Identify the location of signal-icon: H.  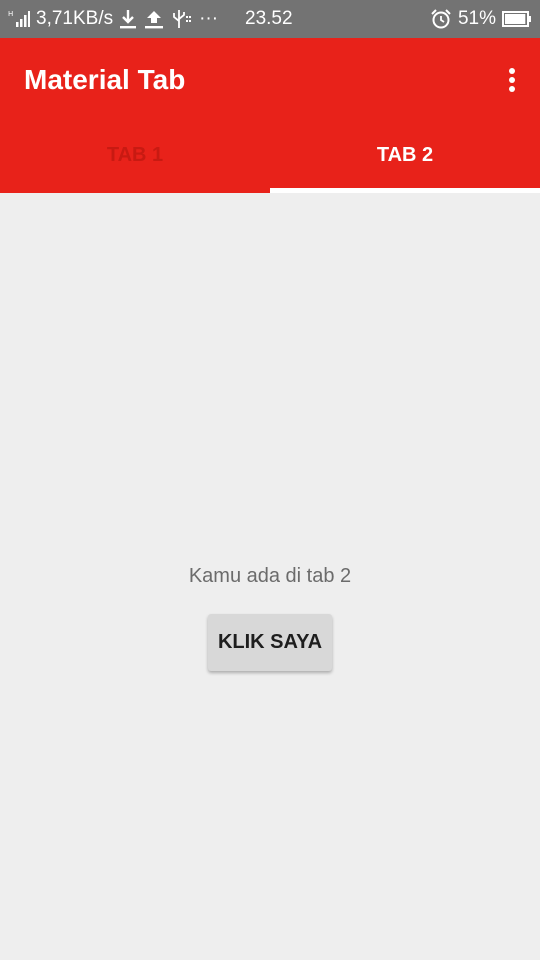
(19, 19).